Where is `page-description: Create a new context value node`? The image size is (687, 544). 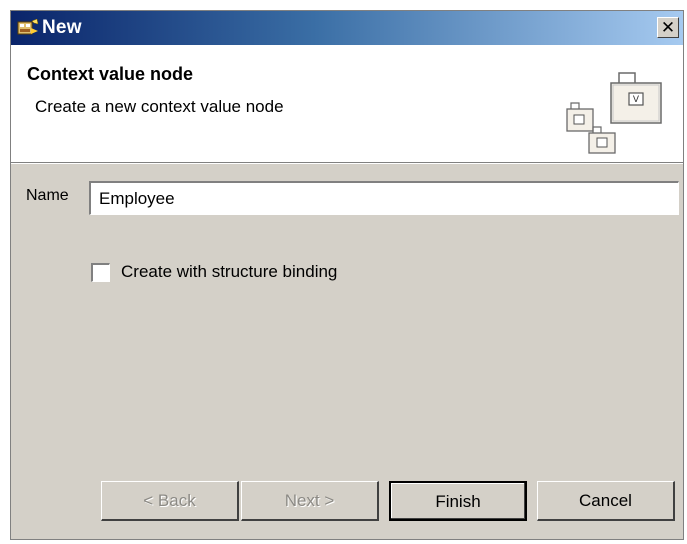 page-description: Create a new context value node is located at coordinates (159, 106).